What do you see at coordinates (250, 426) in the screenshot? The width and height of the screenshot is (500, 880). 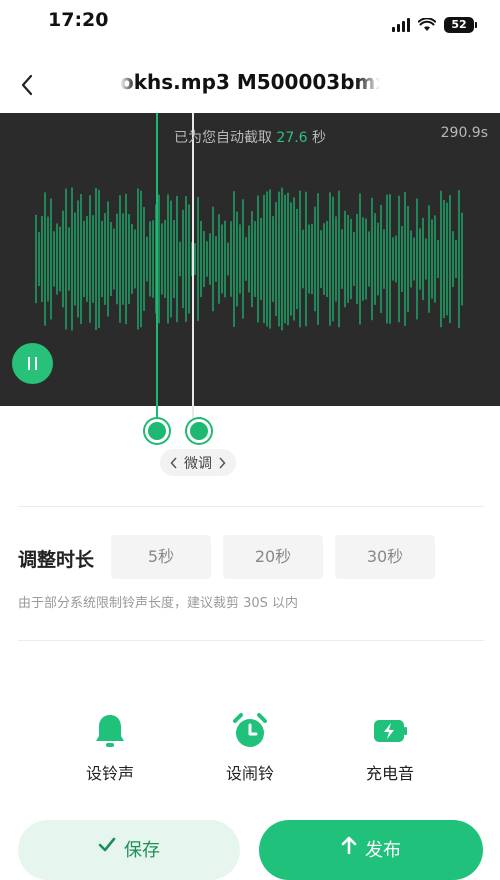 I see `selection-handles` at bounding box center [250, 426].